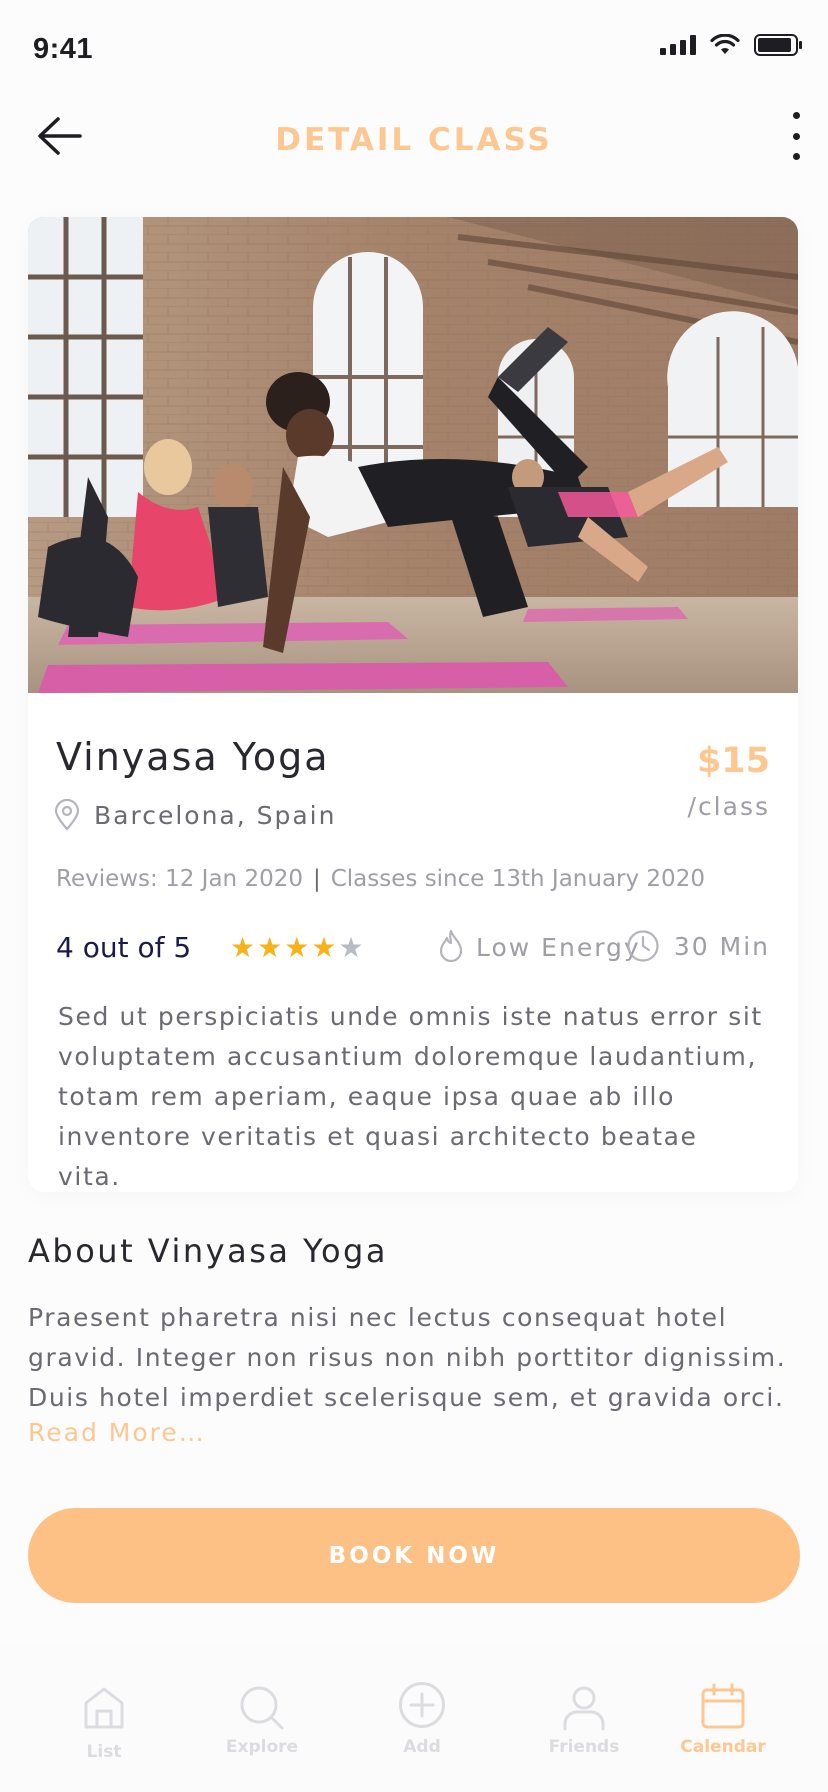 The width and height of the screenshot is (828, 1792). What do you see at coordinates (584, 1747) in the screenshot?
I see `tab-label: Friends` at bounding box center [584, 1747].